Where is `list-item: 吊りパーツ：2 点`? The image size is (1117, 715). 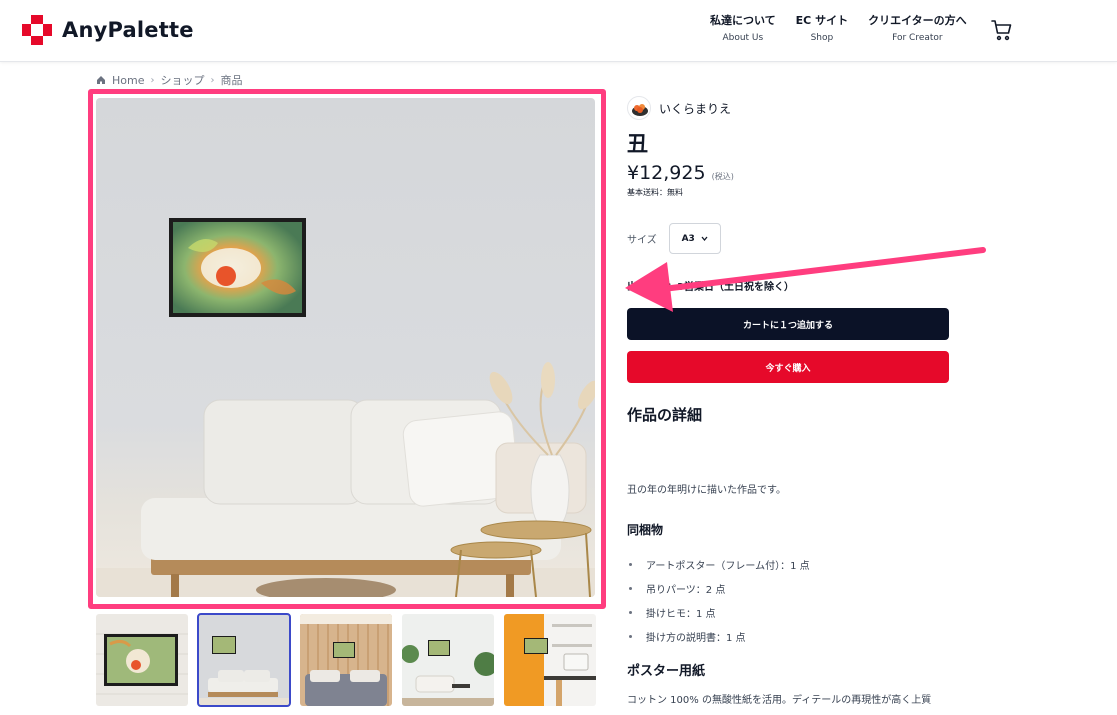 list-item: 吊りパーツ：2 点 is located at coordinates (788, 588).